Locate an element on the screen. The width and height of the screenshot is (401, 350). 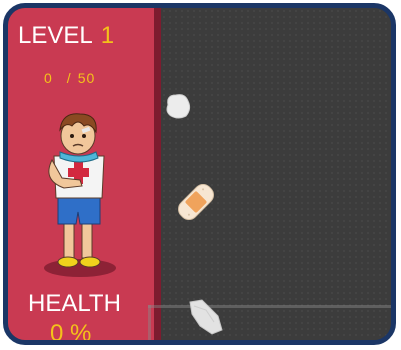
level-label: LEVEL is located at coordinates (55, 35).